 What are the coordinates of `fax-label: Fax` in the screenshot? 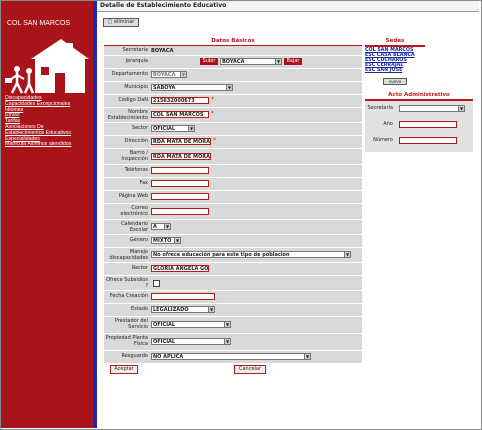 It's located at (143, 183).